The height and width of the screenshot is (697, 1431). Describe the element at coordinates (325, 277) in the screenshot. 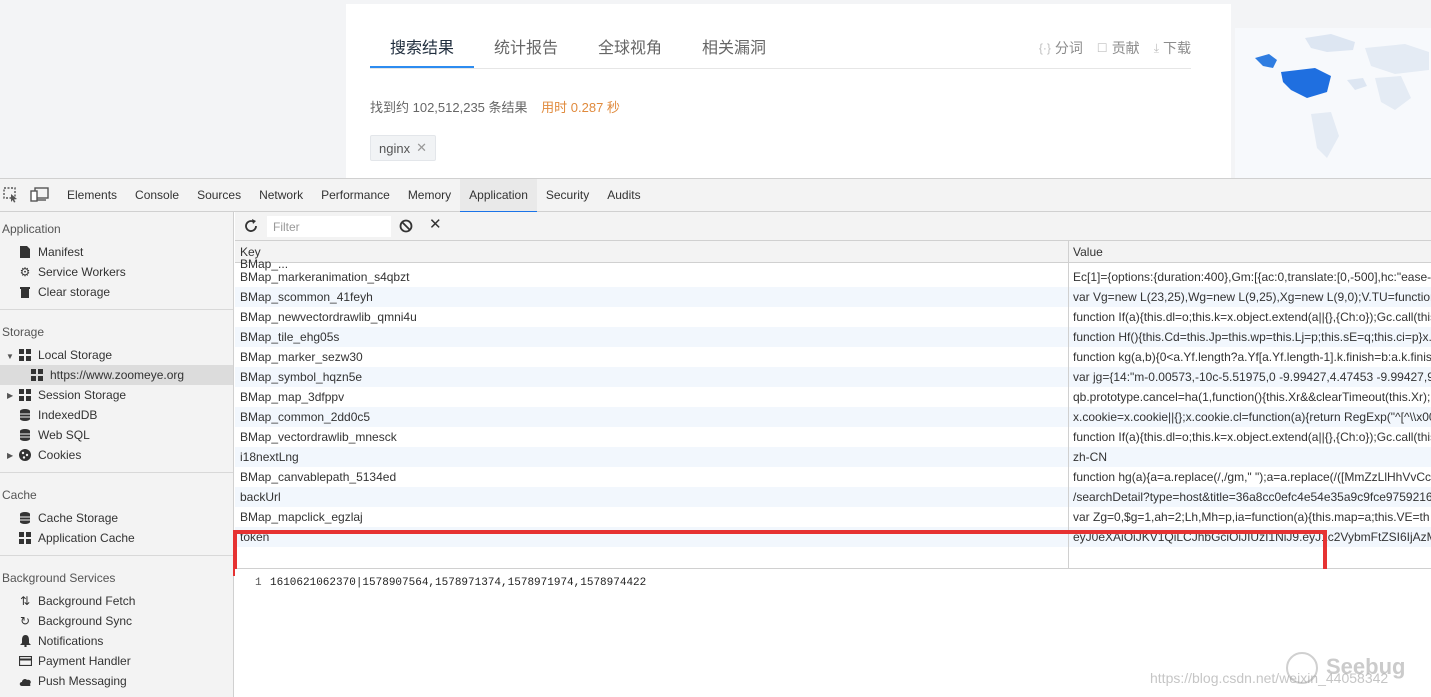

I see `row-key: BMap_markeranimation_s4qbzt` at that location.